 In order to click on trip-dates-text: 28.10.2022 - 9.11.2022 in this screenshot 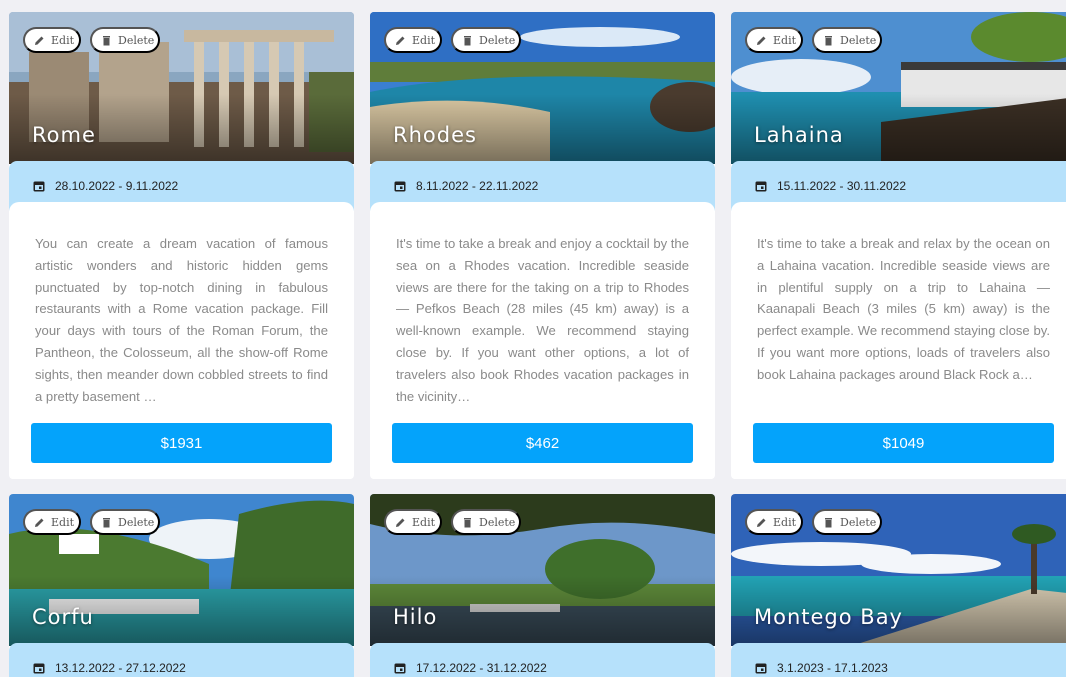, I will do `click(117, 186)`.